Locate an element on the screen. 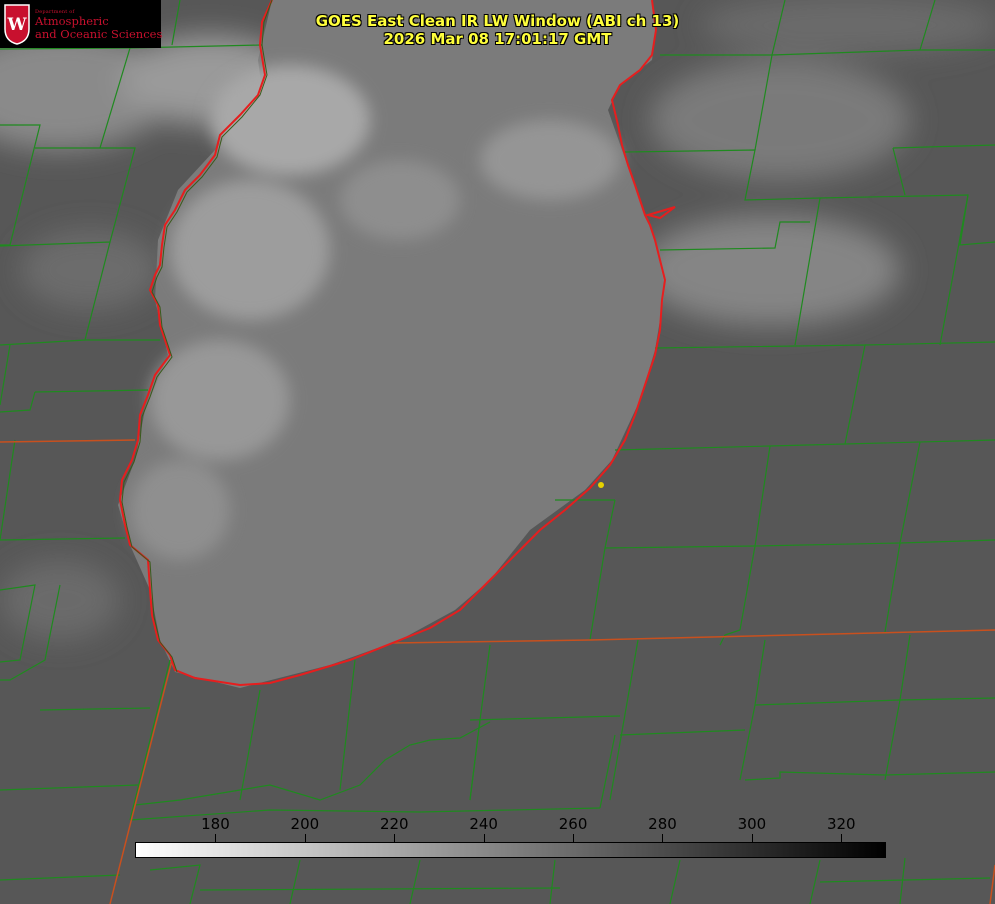 Image resolution: width=995 pixels, height=904 pixels. colorbar-tick-label: 260 is located at coordinates (573, 824).